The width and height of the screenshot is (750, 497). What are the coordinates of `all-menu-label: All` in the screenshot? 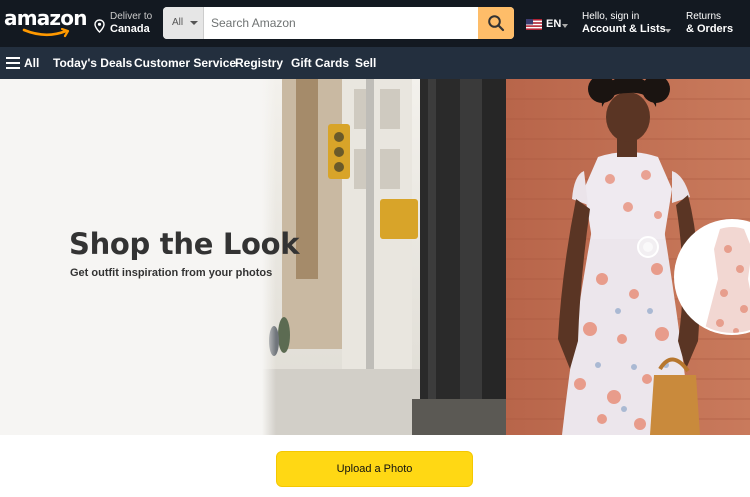 It's located at (32, 63).